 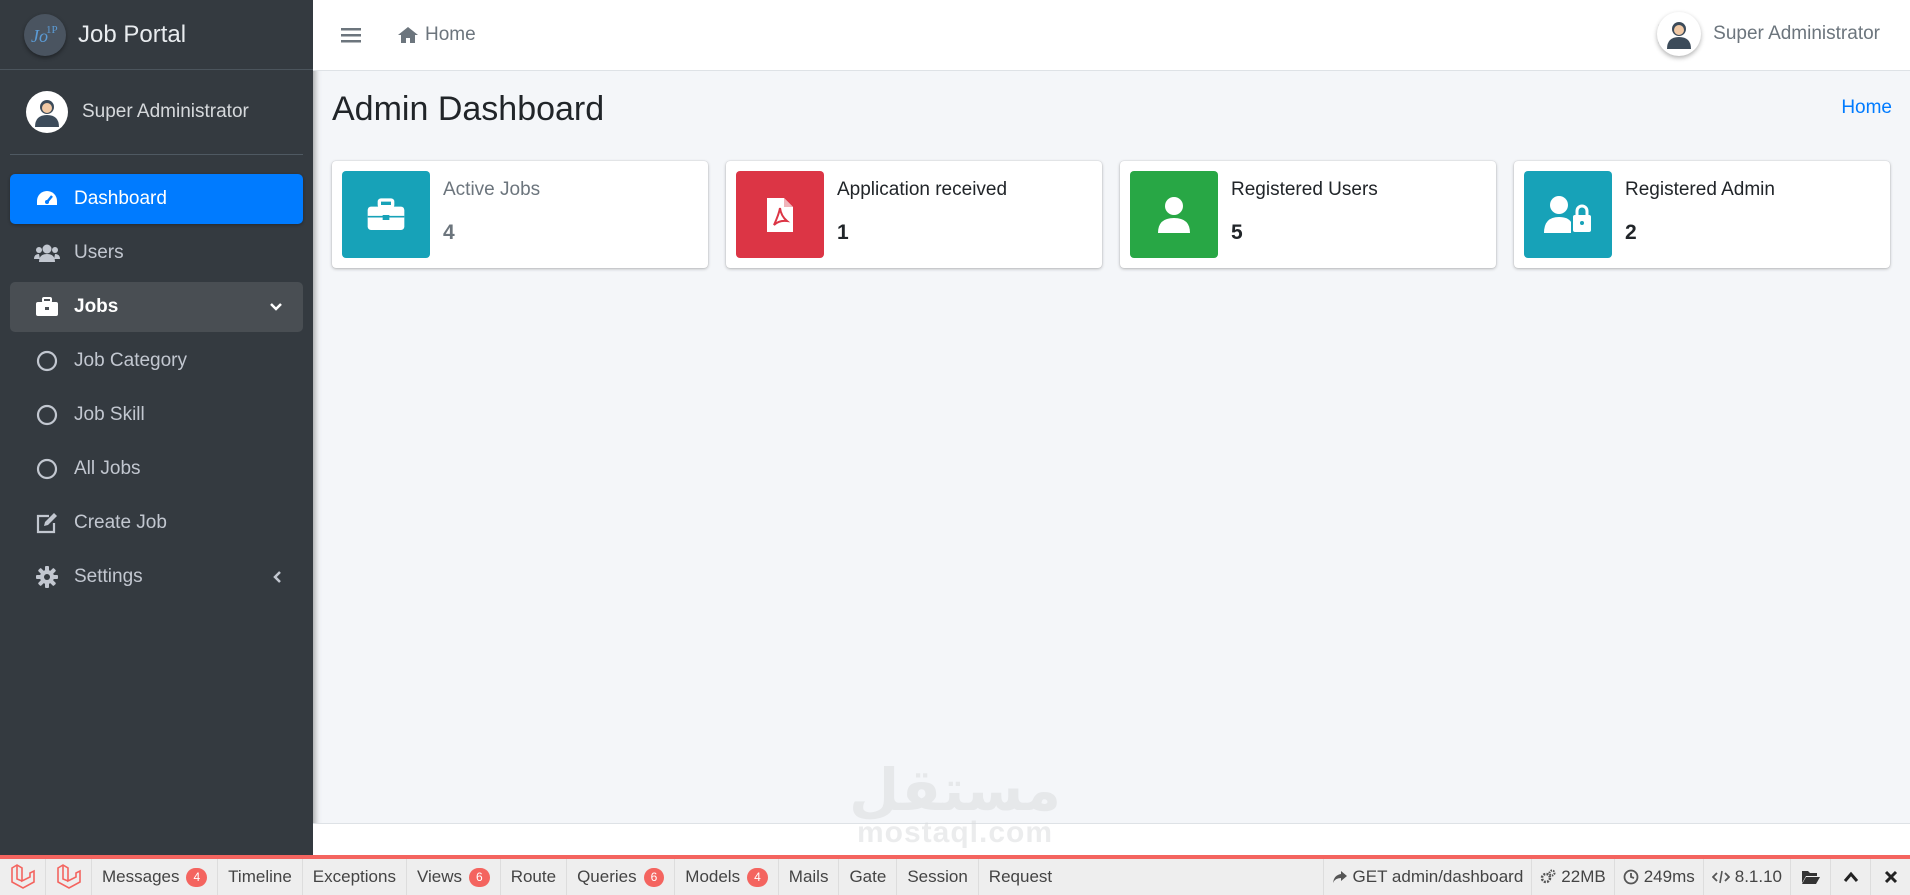 What do you see at coordinates (45, 34) in the screenshot?
I see `brand-logo: Jo 1P` at bounding box center [45, 34].